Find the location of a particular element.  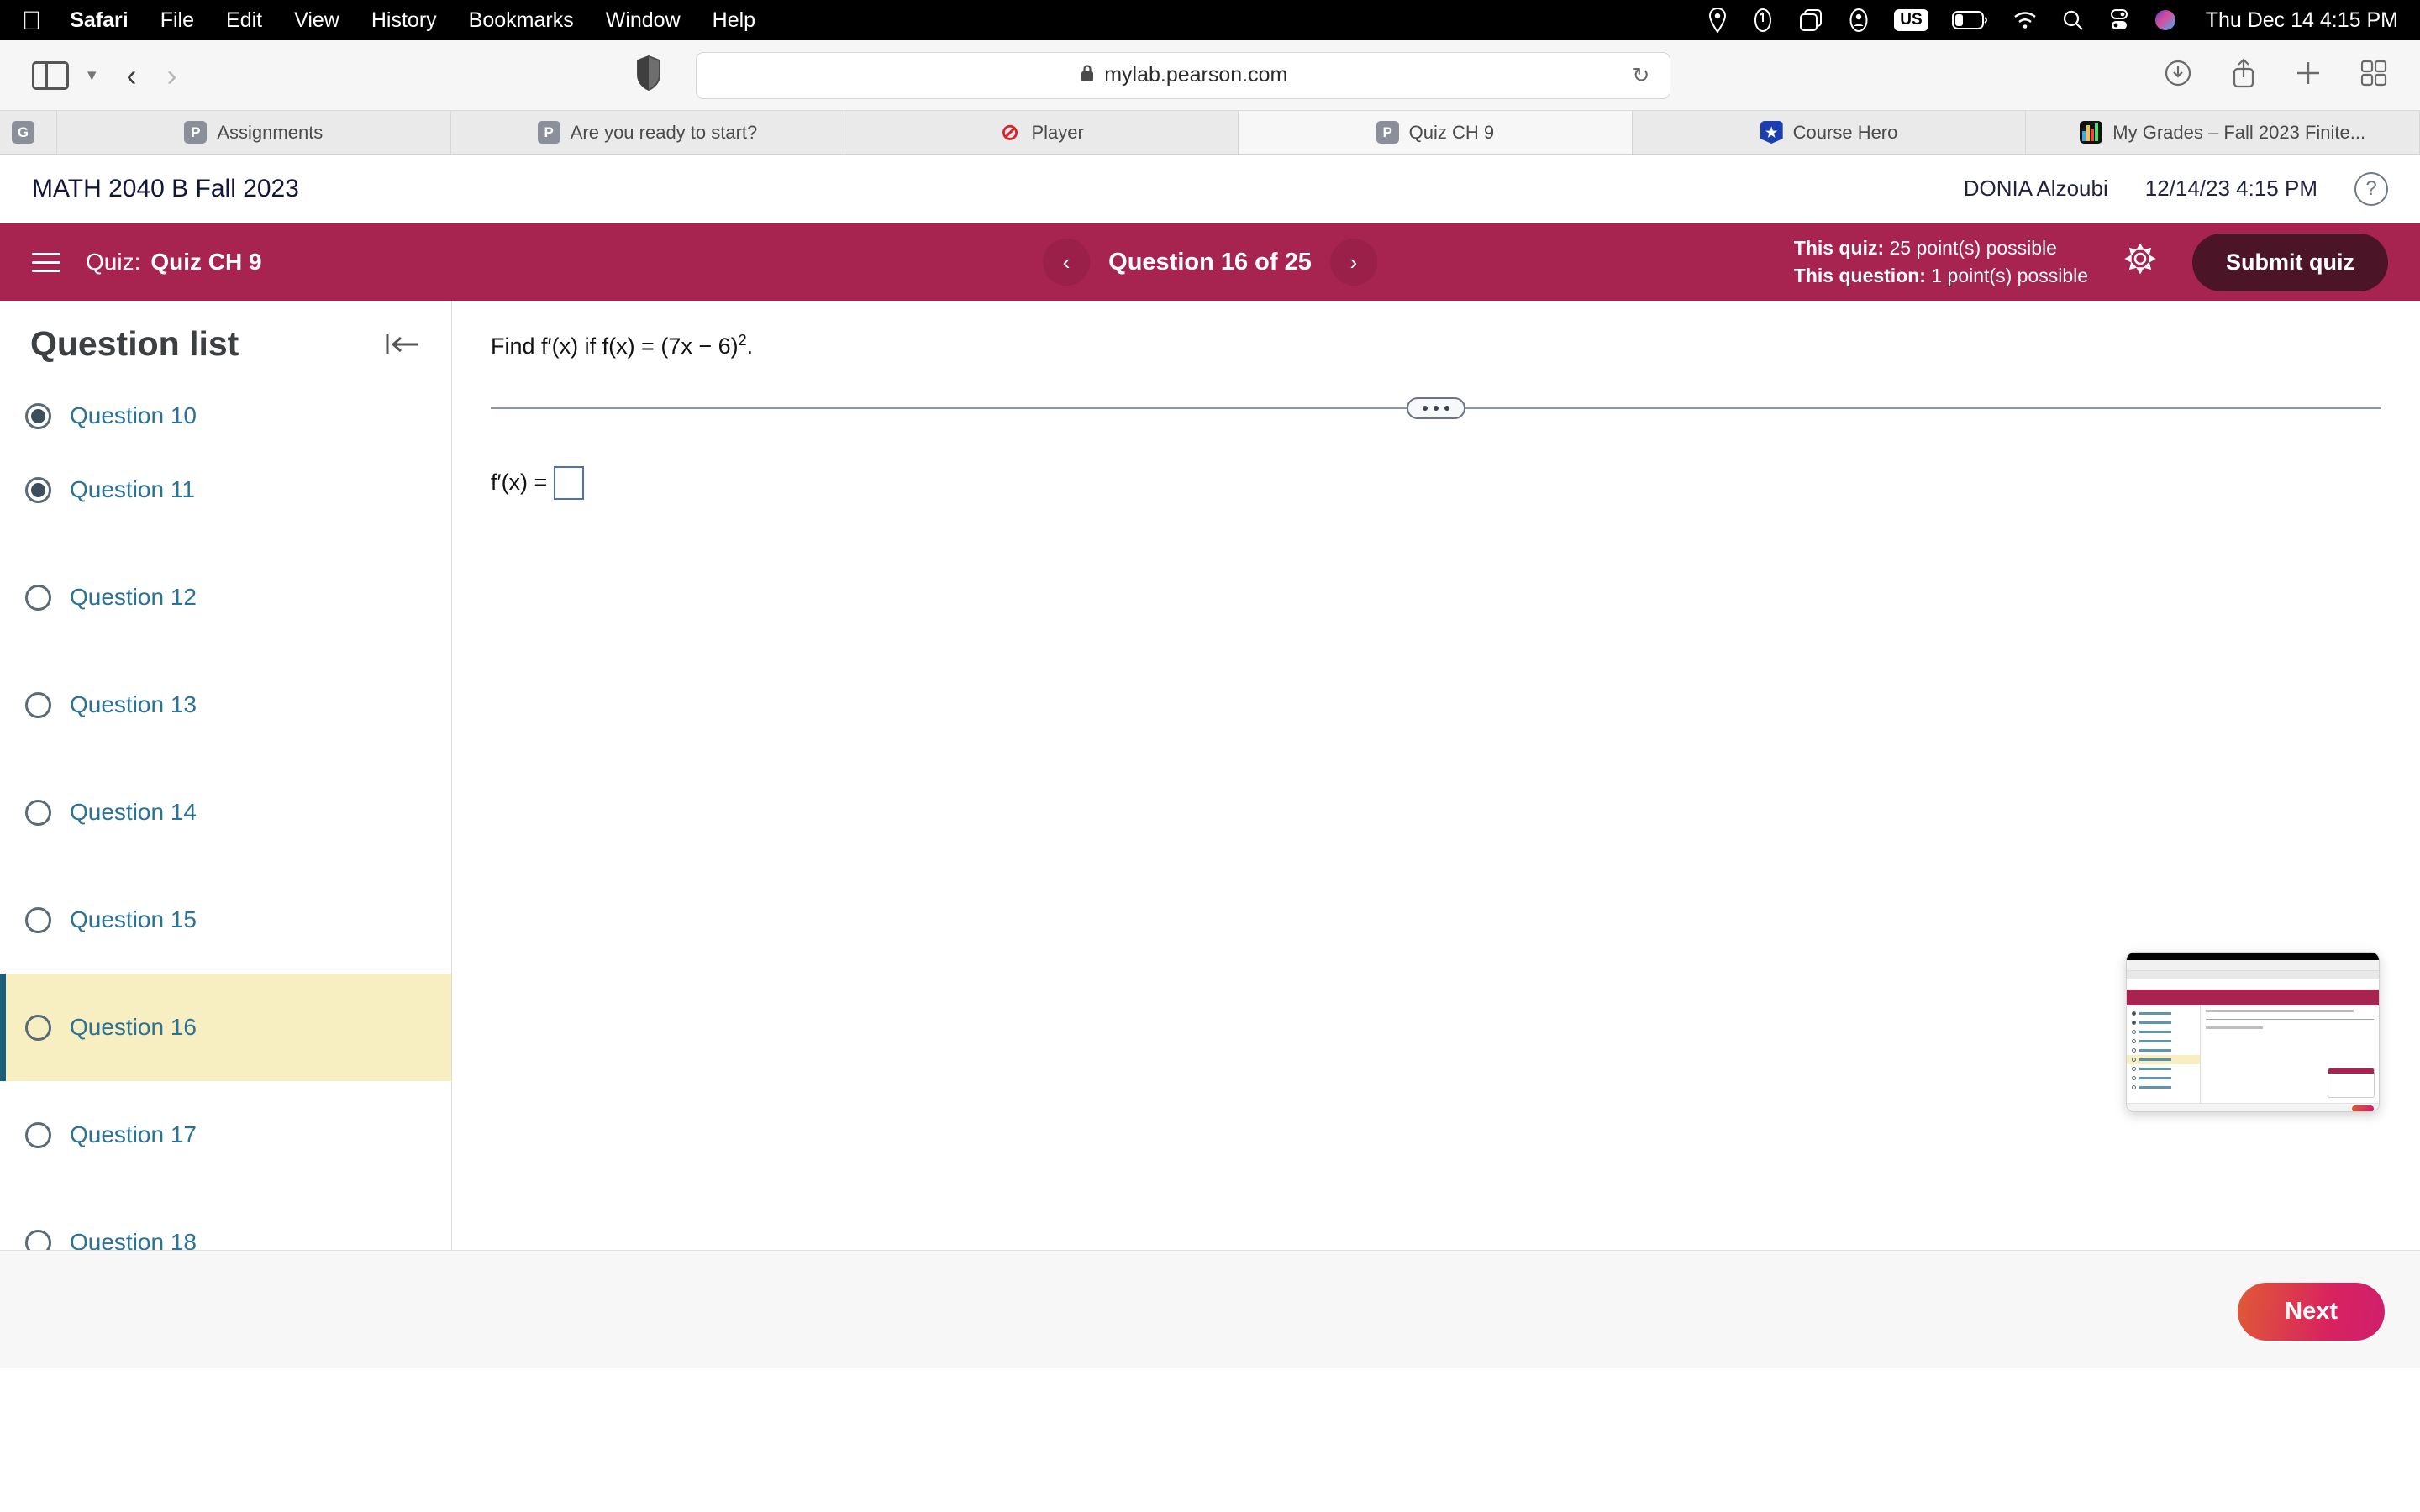

url-text: mylab.pearson.com is located at coordinates (1196, 75).